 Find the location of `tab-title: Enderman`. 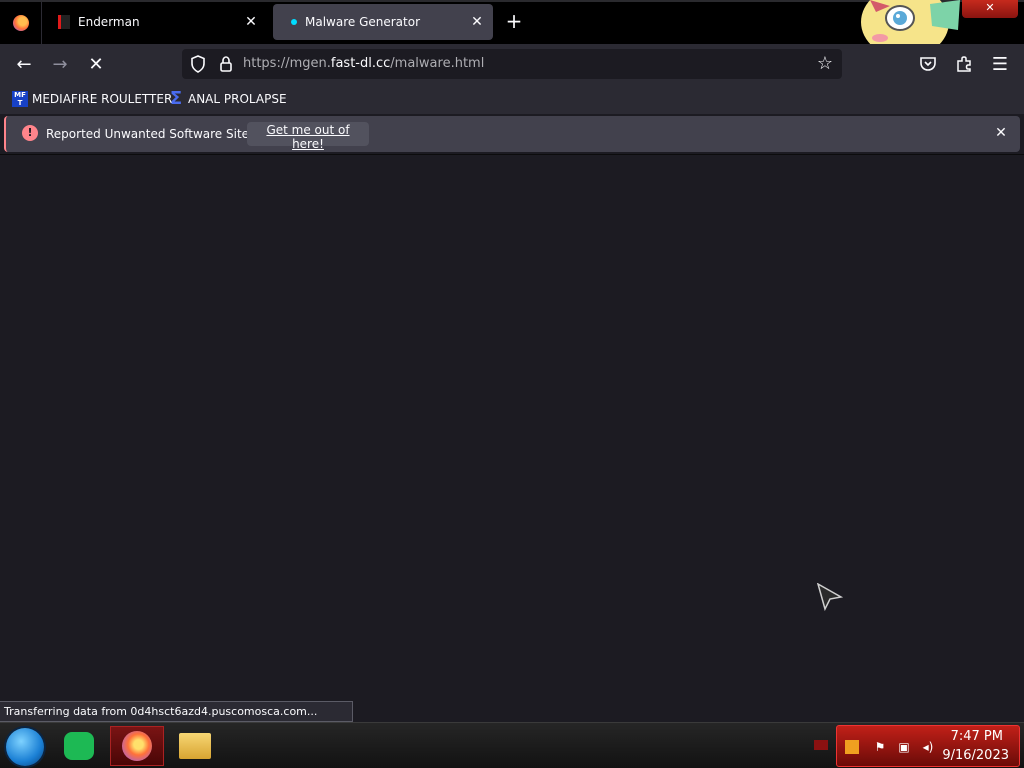

tab-title: Enderman is located at coordinates (109, 22).